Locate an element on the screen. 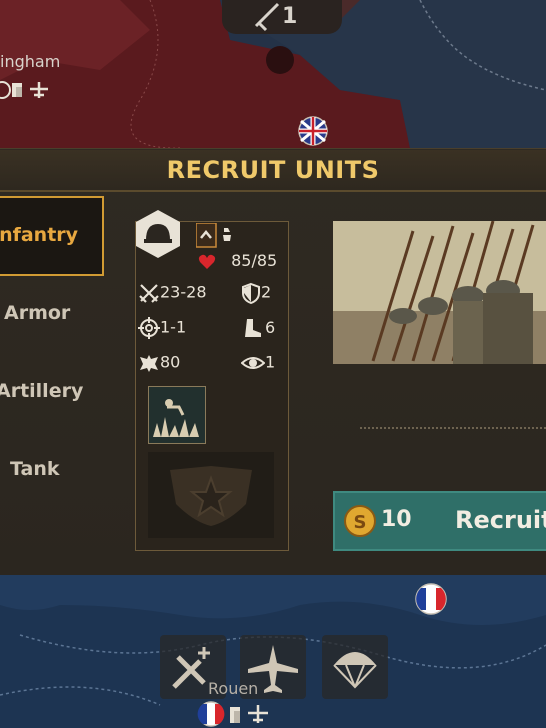 The image size is (546, 728). tab-artillery: Artillery is located at coordinates (51, 390).